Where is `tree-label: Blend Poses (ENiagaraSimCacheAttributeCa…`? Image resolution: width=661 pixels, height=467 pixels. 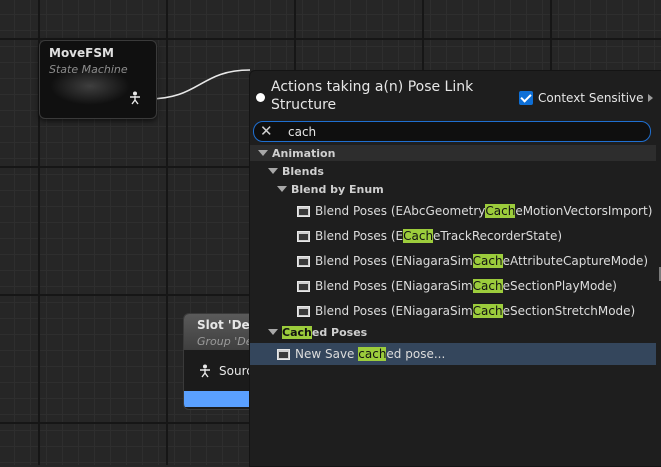
tree-label: Blend Poses (ENiagaraSimCacheAttributeCa… is located at coordinates (482, 261).